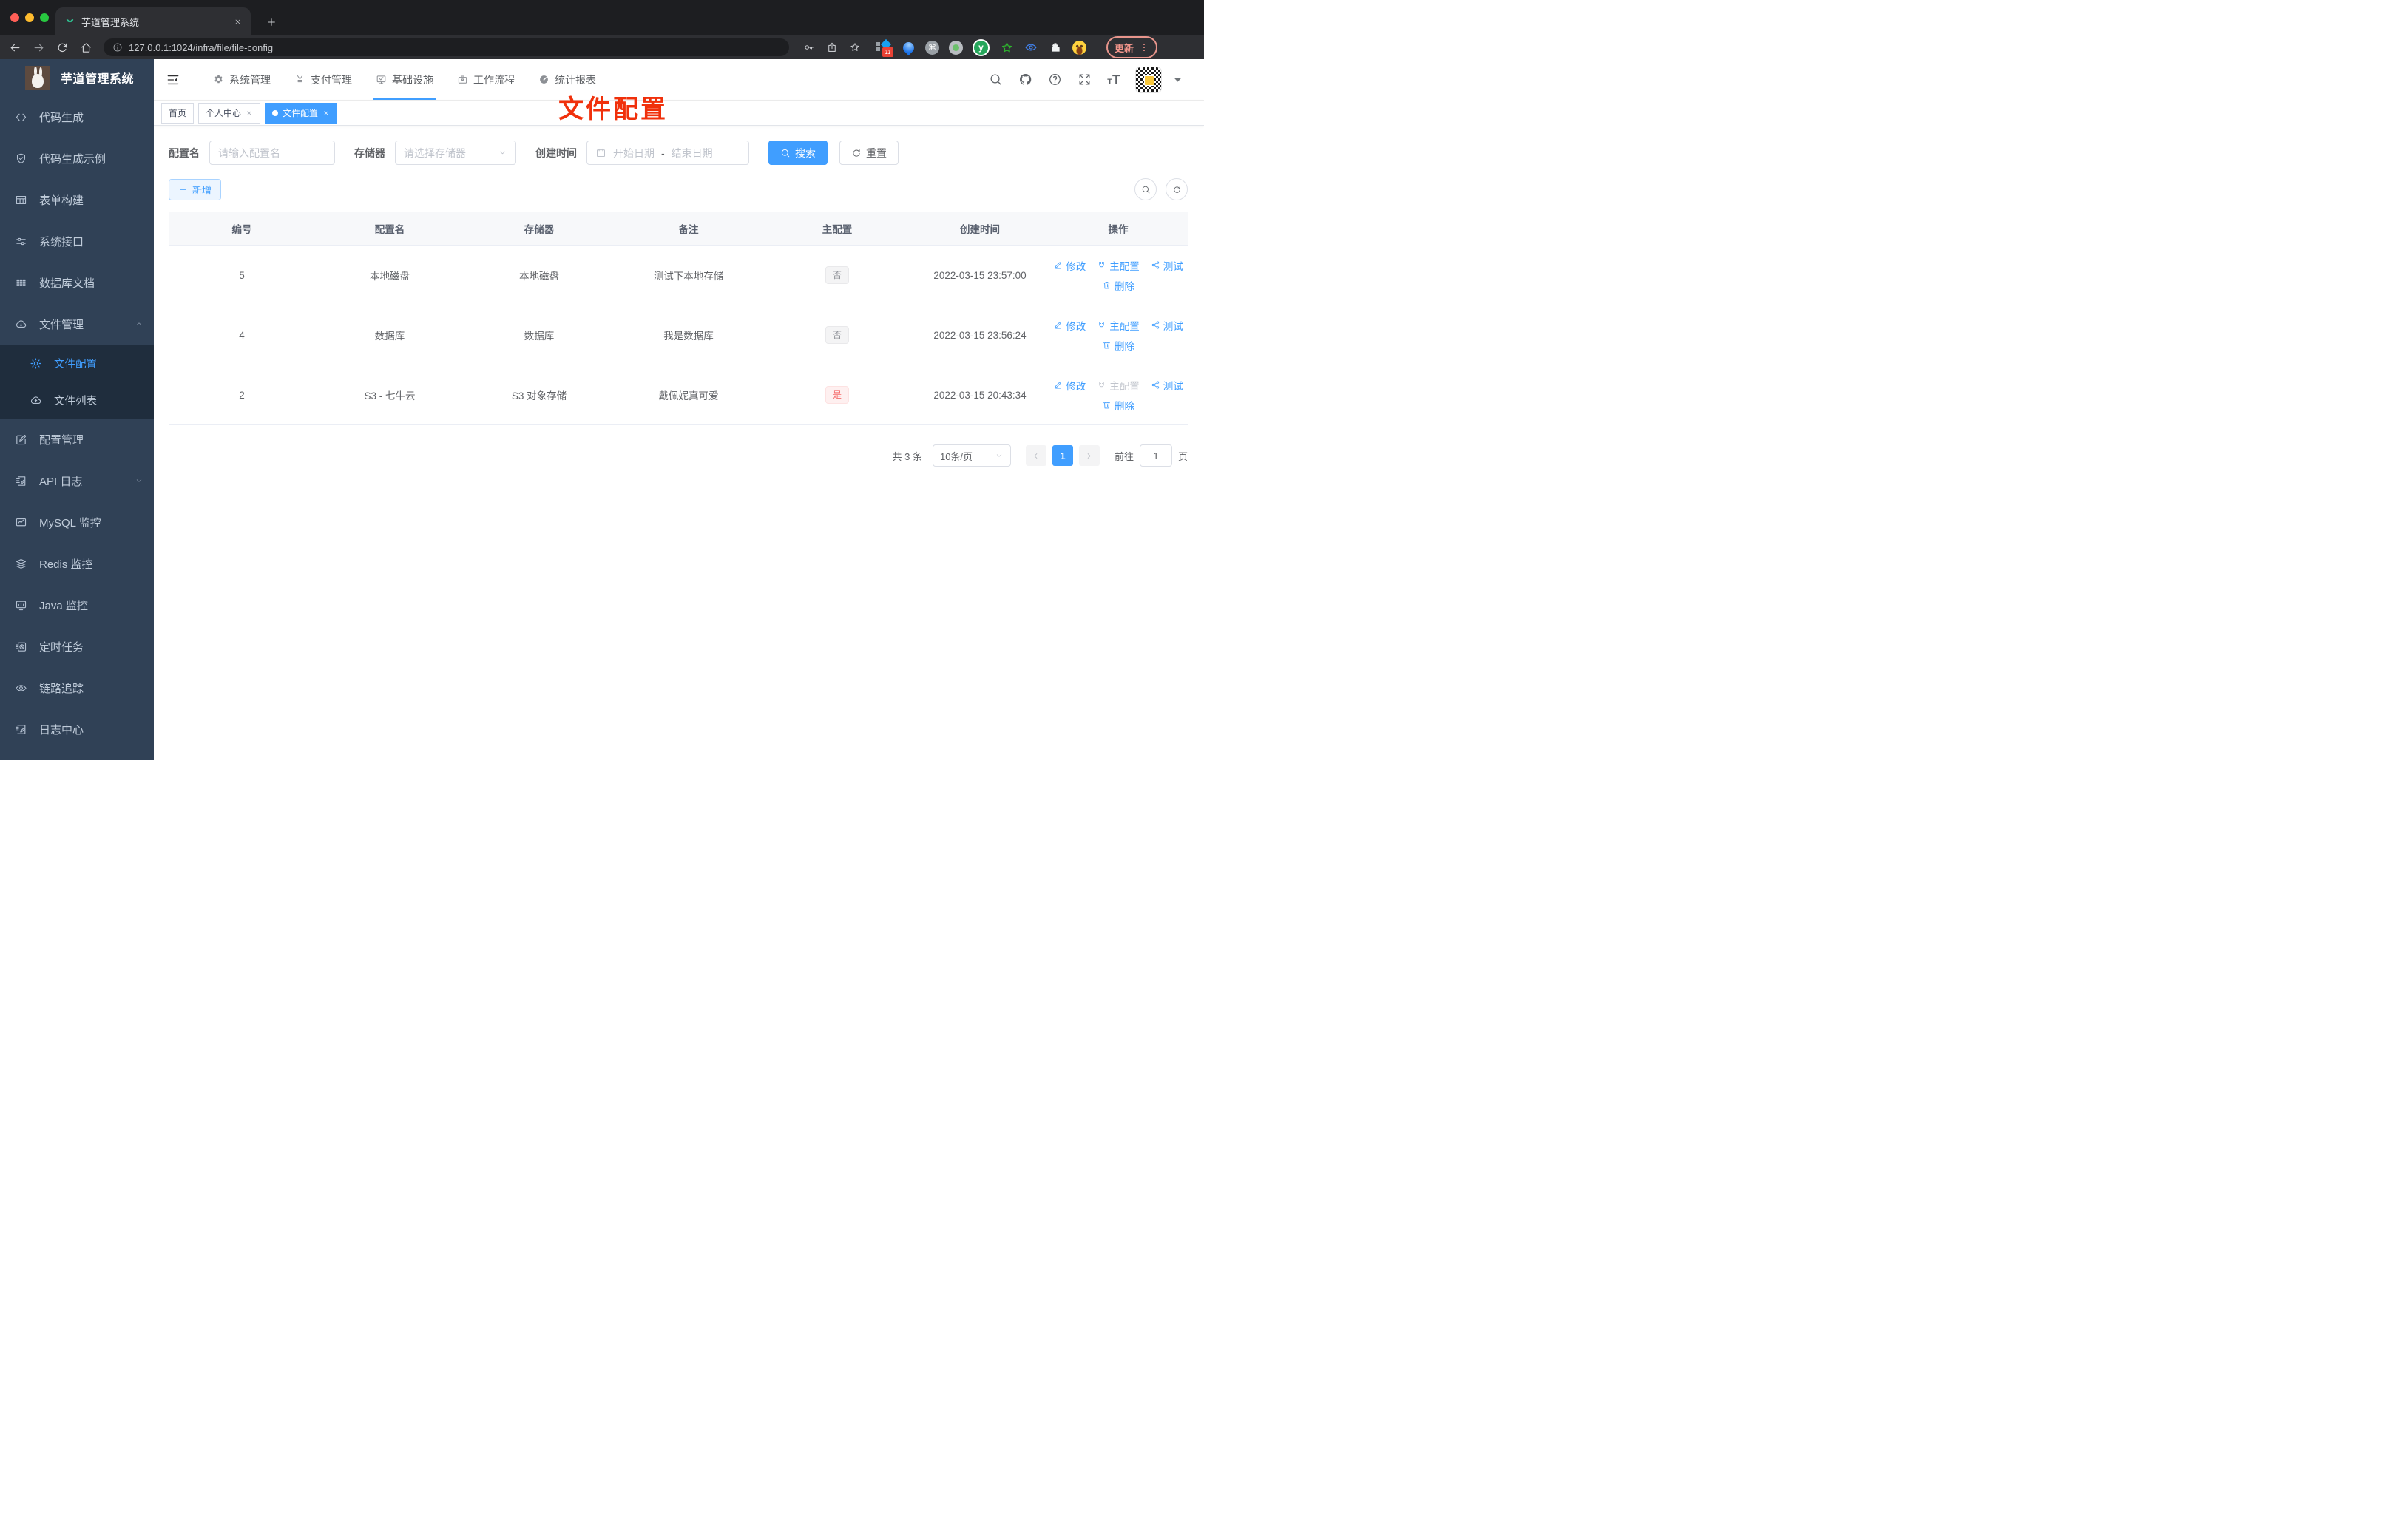 The height and width of the screenshot is (1519, 2408). I want to click on sidebar-item-form-build: 表单构建, so click(77, 199).